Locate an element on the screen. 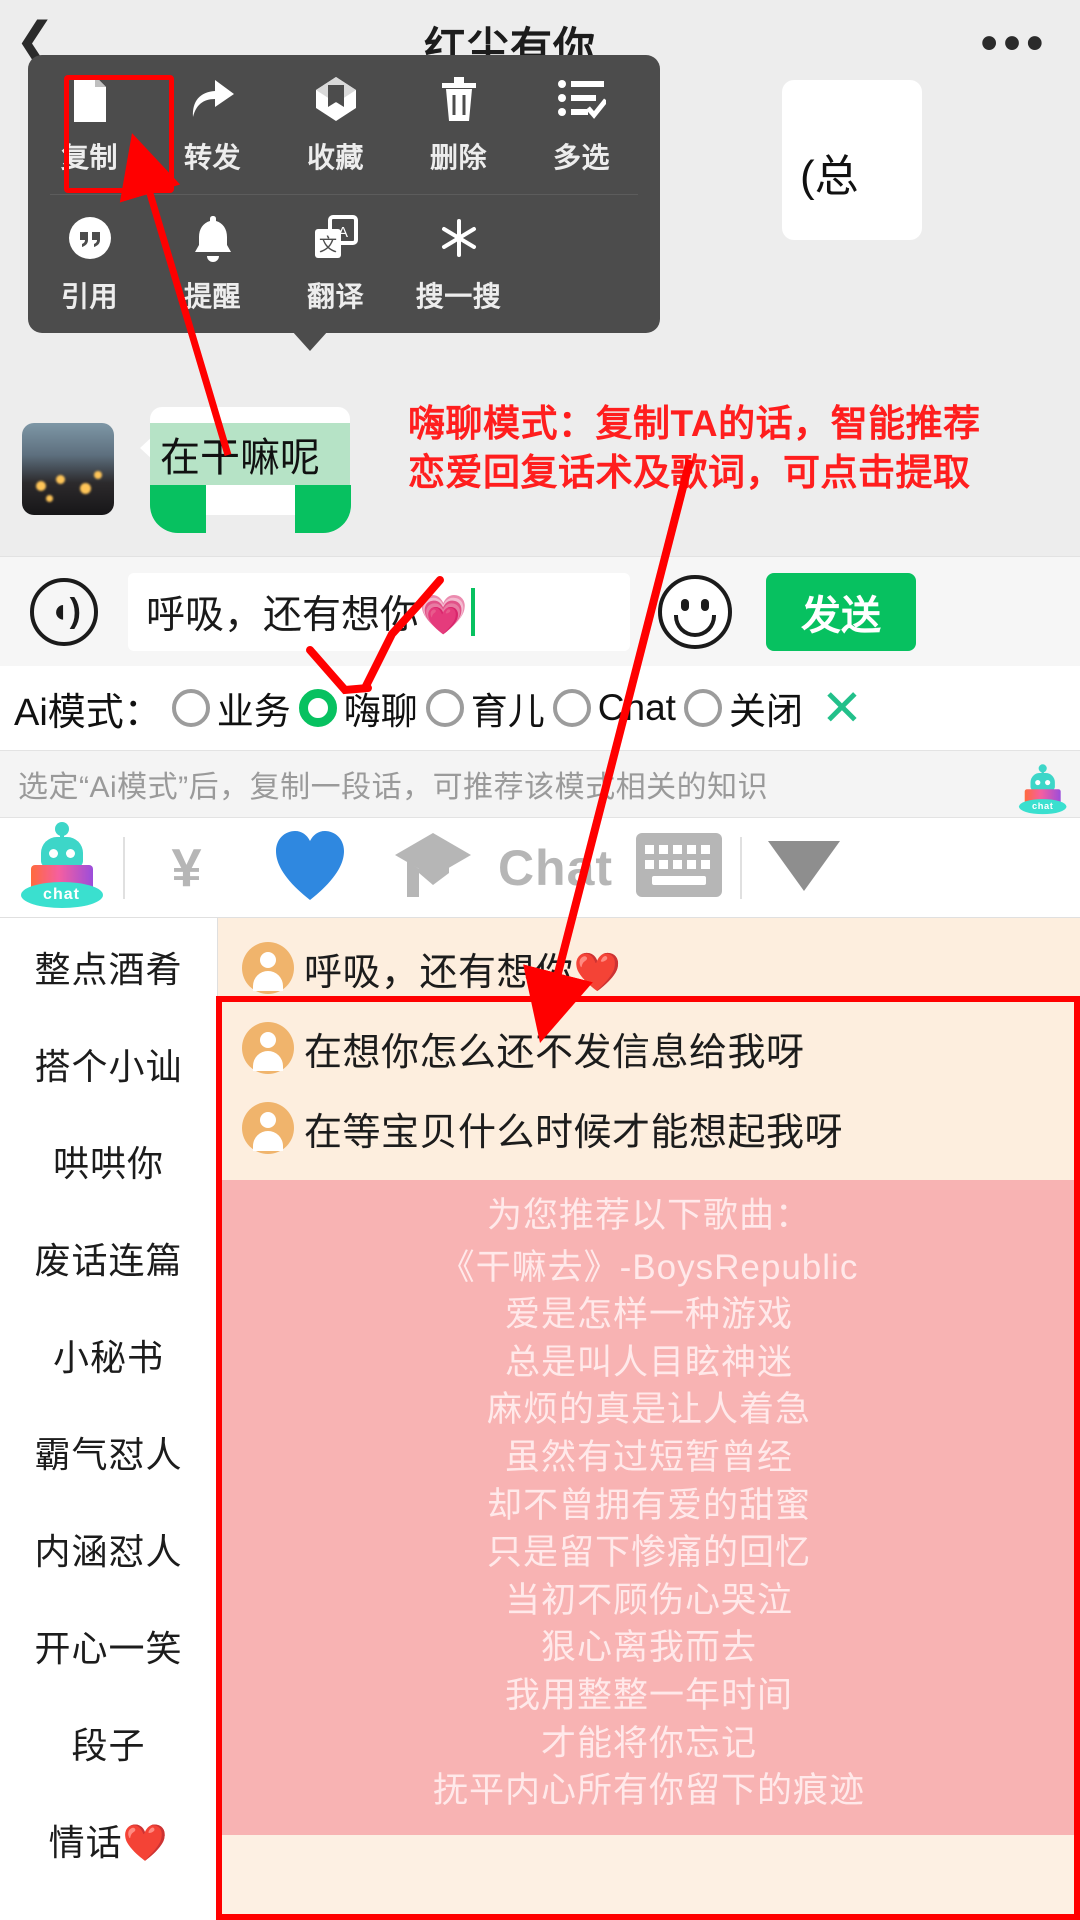 This screenshot has width=1080, height=1920. context-menu-item-multiselect: 多选 is located at coordinates (581, 124).